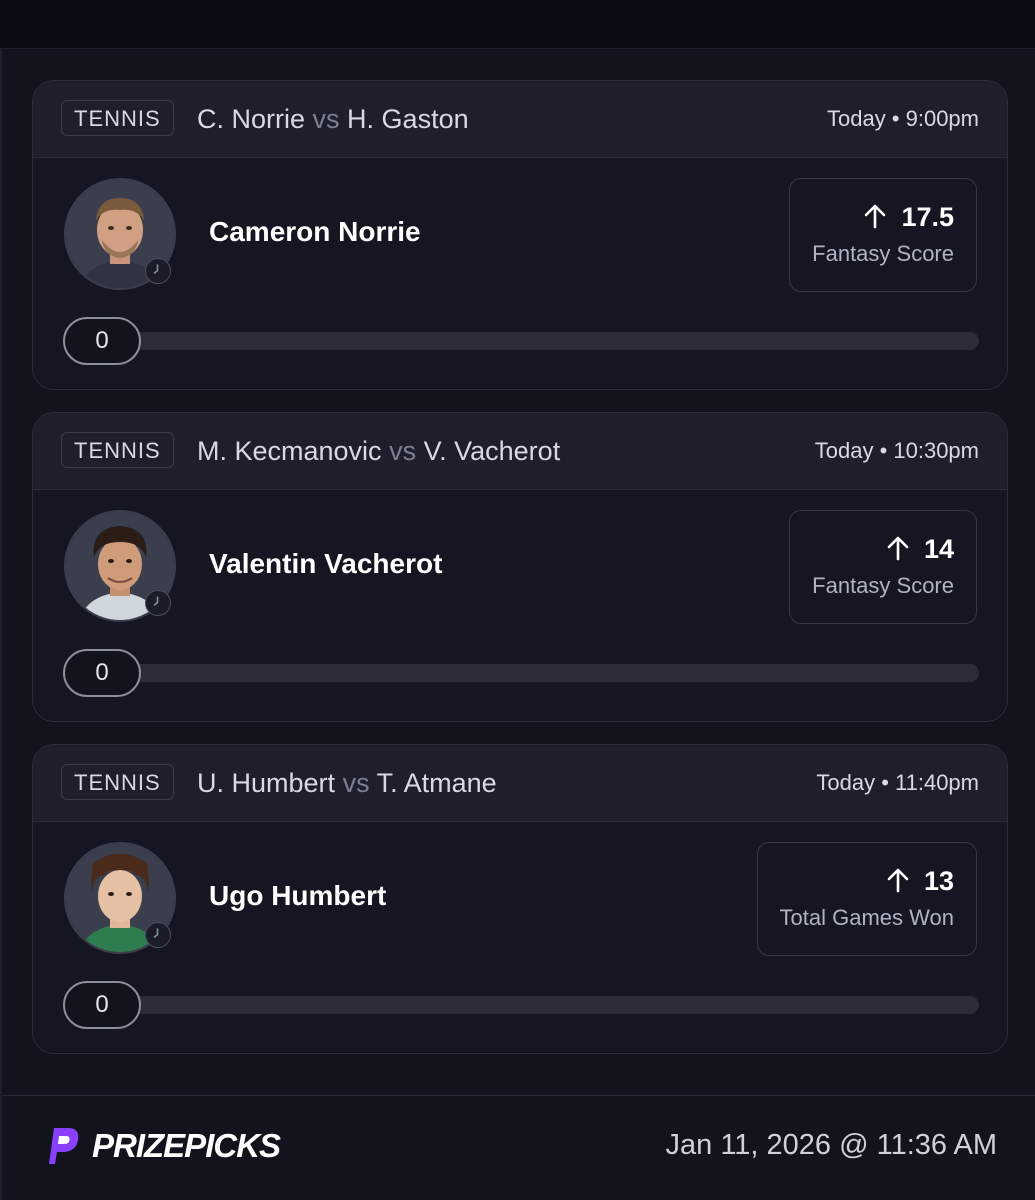 The height and width of the screenshot is (1200, 1035). Describe the element at coordinates (1, 624) in the screenshot. I see `left-edge` at that location.